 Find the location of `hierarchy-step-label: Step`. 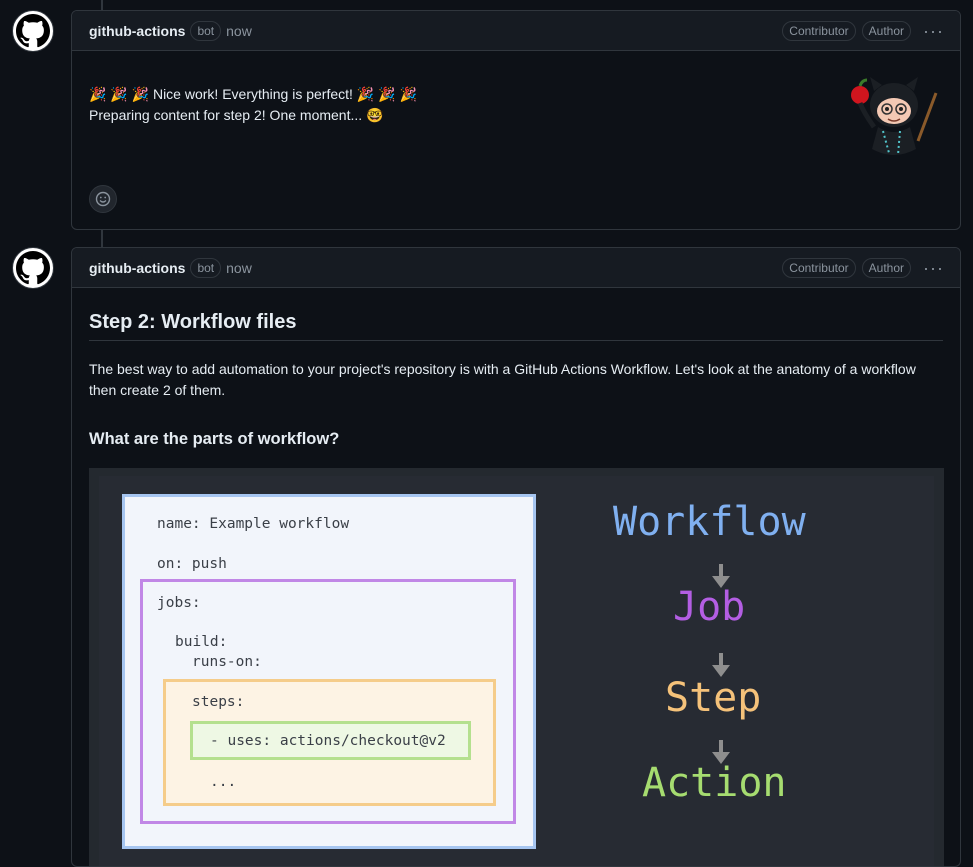

hierarchy-step-label: Step is located at coordinates (713, 698).